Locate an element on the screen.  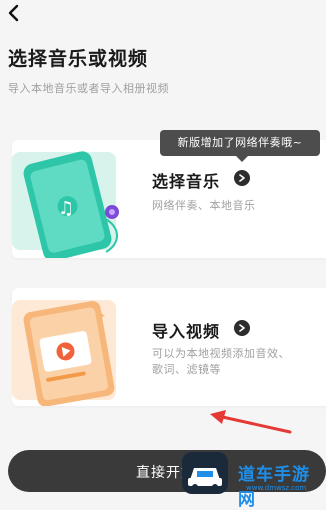
back-button is located at coordinates (14, 13).